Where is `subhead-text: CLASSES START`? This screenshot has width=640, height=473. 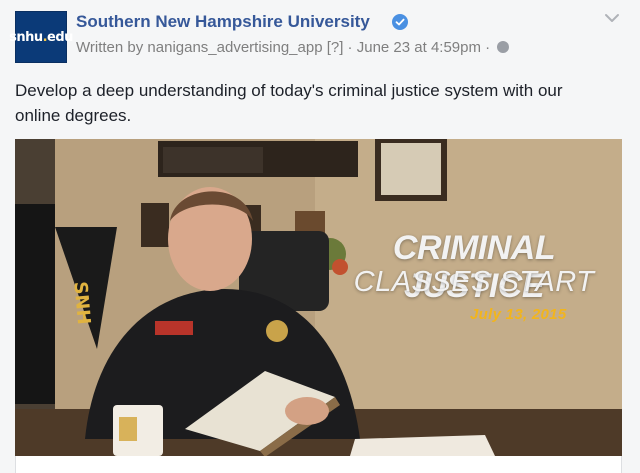 subhead-text: CLASSES START is located at coordinates (474, 282).